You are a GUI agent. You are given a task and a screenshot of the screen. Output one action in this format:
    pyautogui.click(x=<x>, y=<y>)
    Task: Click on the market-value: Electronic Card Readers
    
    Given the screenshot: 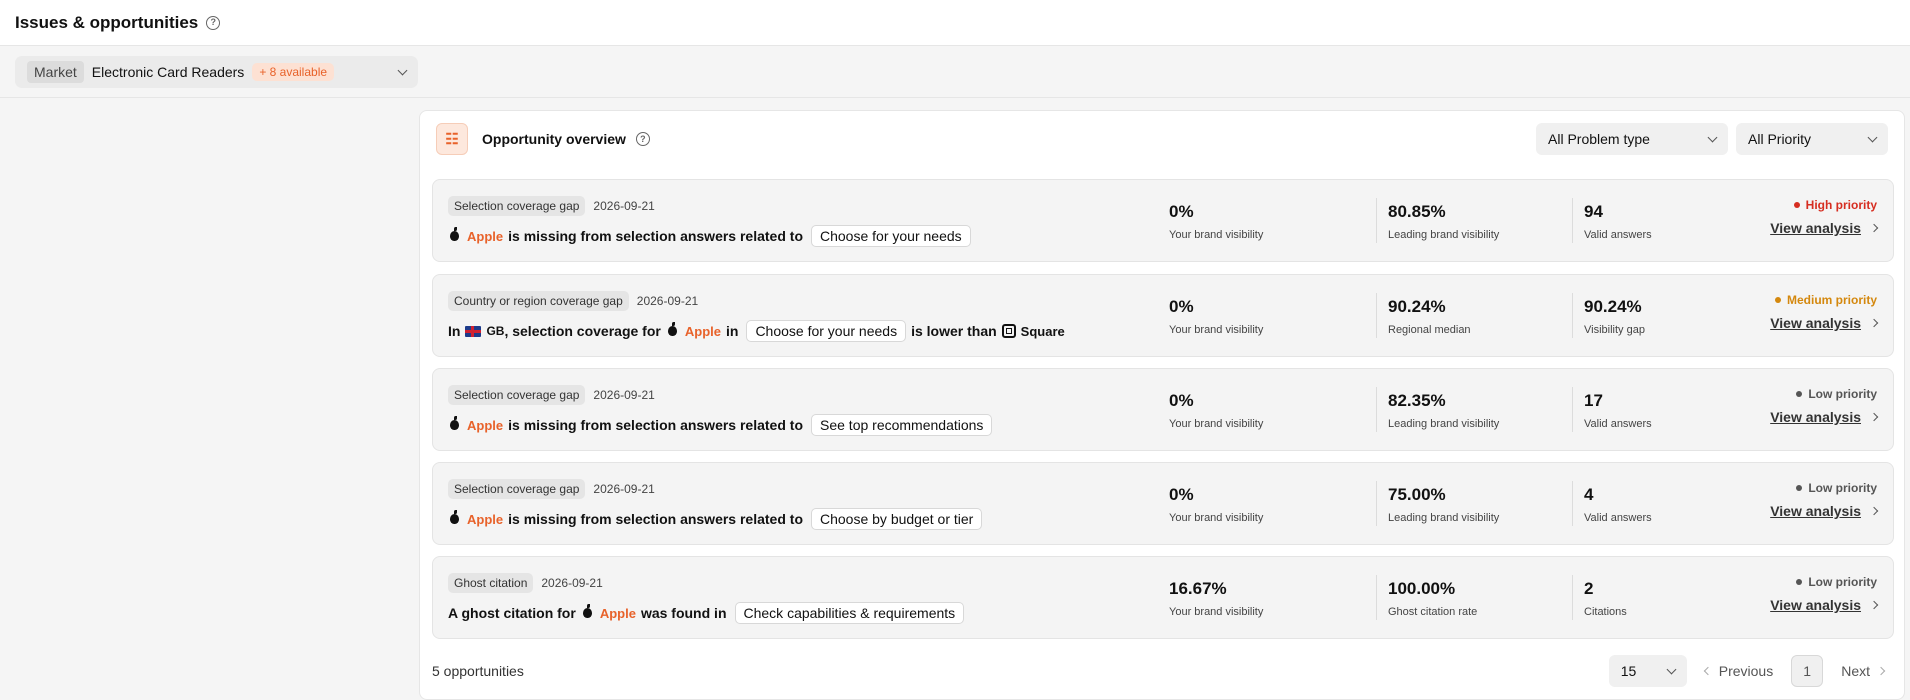 What is the action you would take?
    pyautogui.click(x=168, y=72)
    